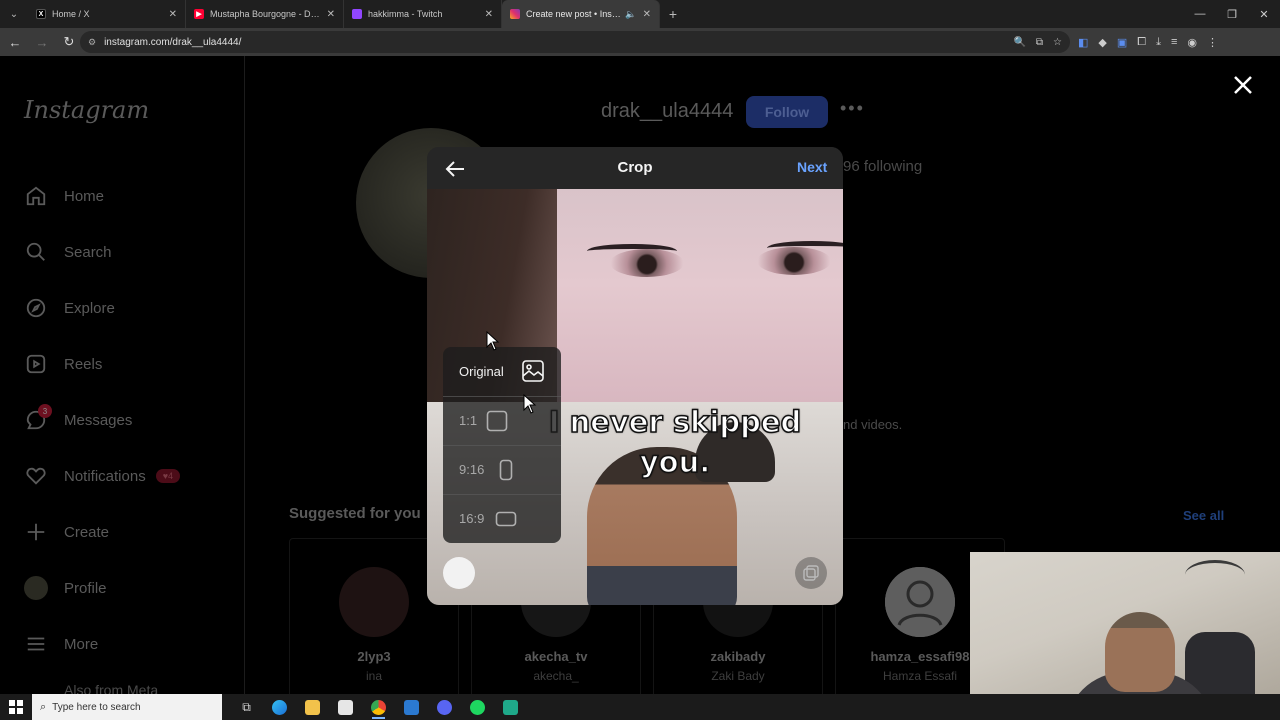 The height and width of the screenshot is (720, 1280). Describe the element at coordinates (497, 422) in the screenshot. I see `square-icon` at that location.